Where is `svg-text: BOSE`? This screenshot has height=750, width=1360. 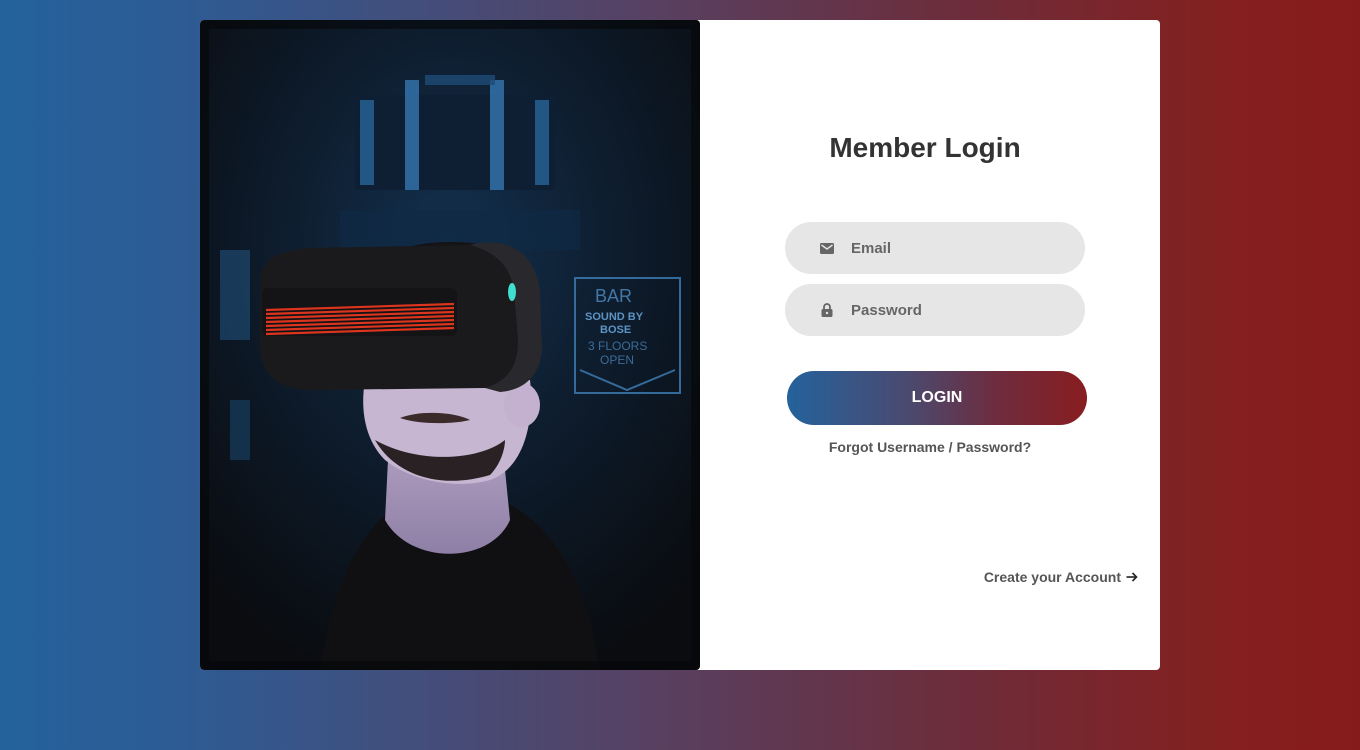 svg-text: BOSE is located at coordinates (615, 330).